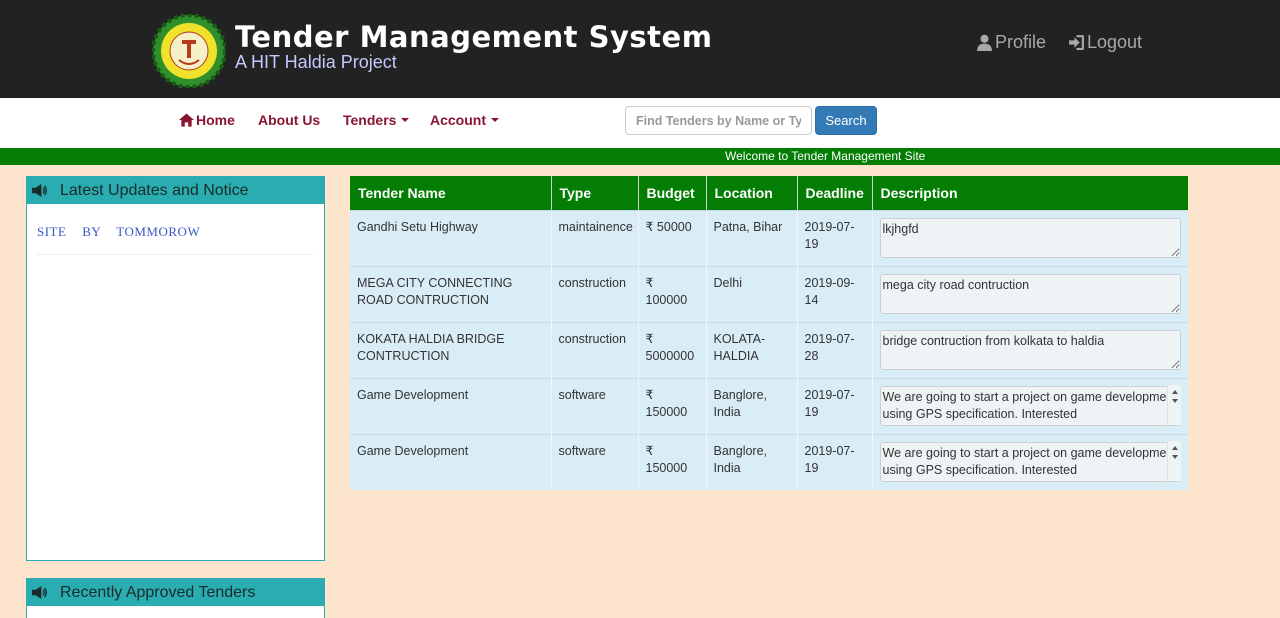 The height and width of the screenshot is (618, 1280). What do you see at coordinates (752, 349) in the screenshot?
I see `cell-location: KOLATA-HALDIA` at bounding box center [752, 349].